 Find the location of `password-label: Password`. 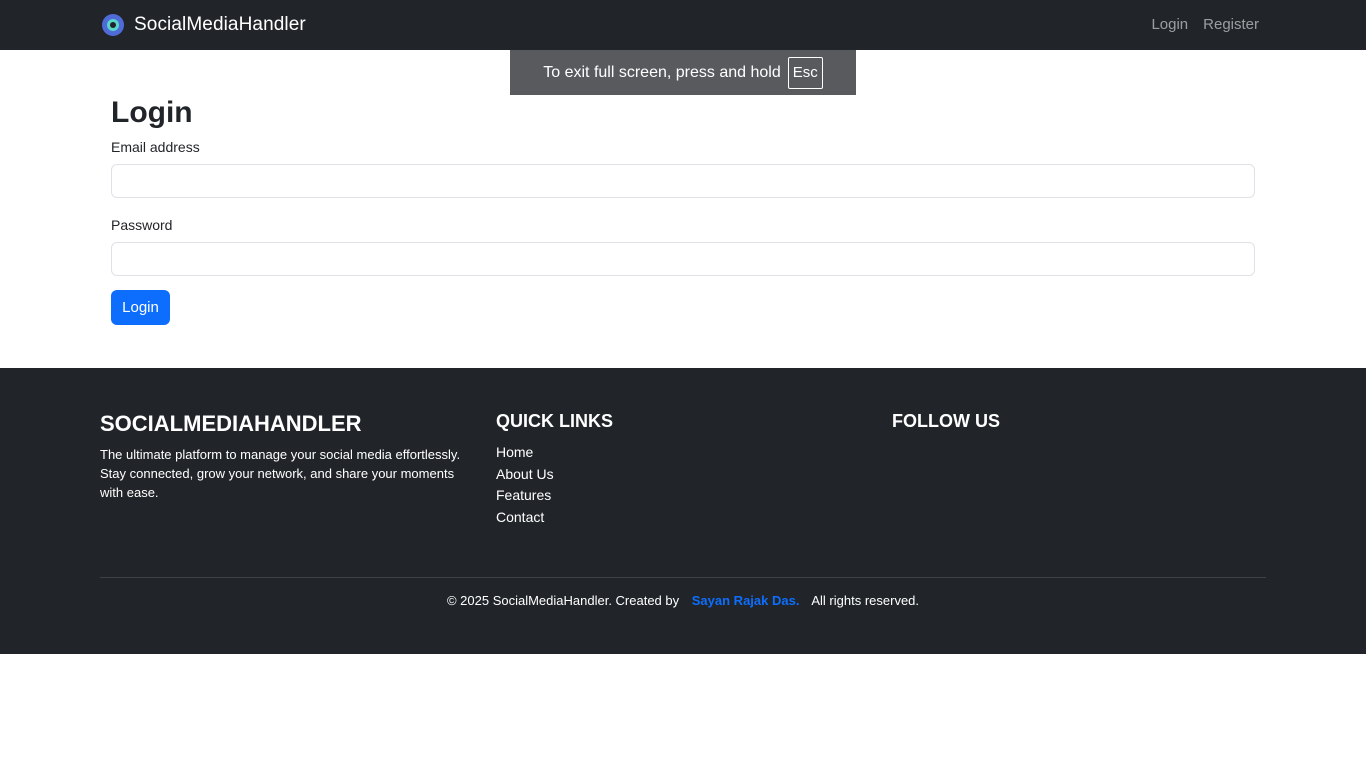

password-label: Password is located at coordinates (142, 225).